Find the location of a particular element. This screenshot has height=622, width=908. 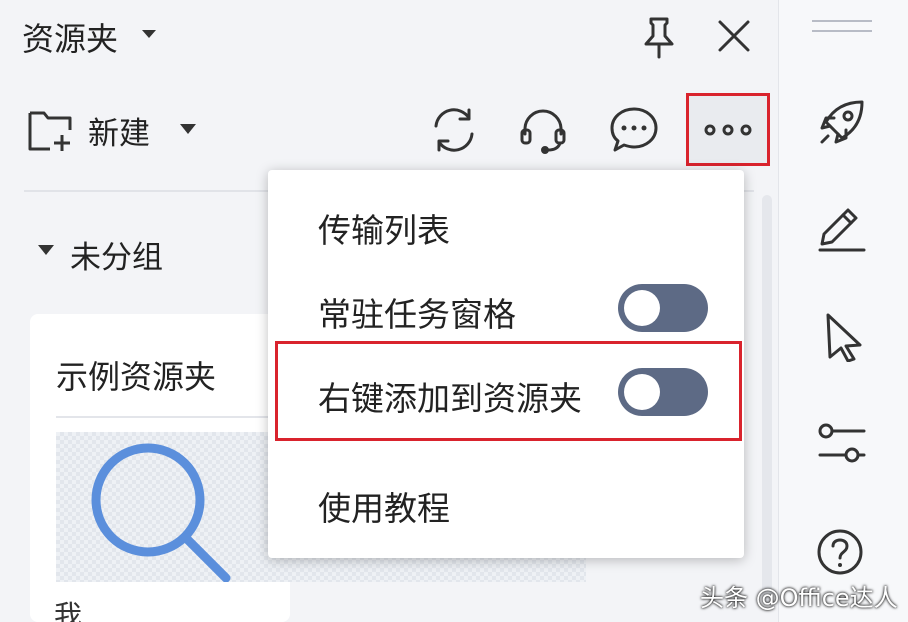

highlight-box is located at coordinates (508, 391).